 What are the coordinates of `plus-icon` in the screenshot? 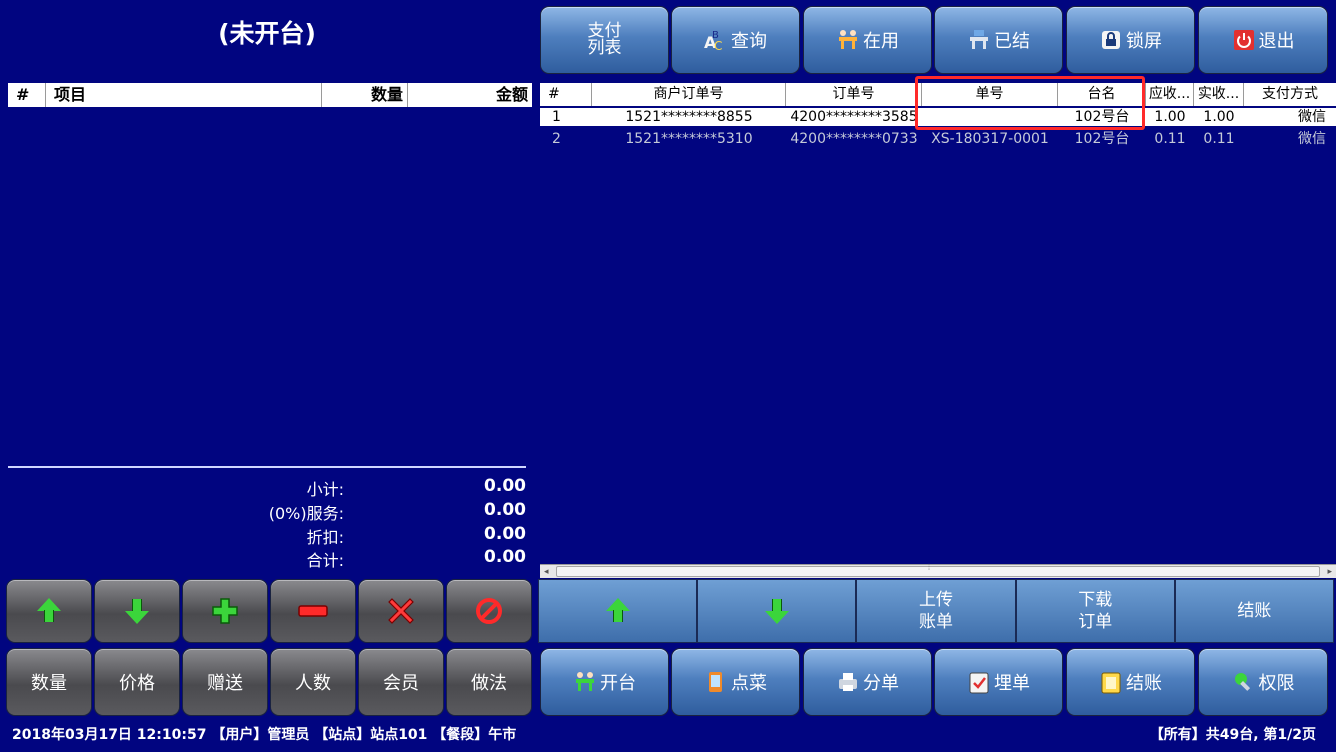 It's located at (225, 611).